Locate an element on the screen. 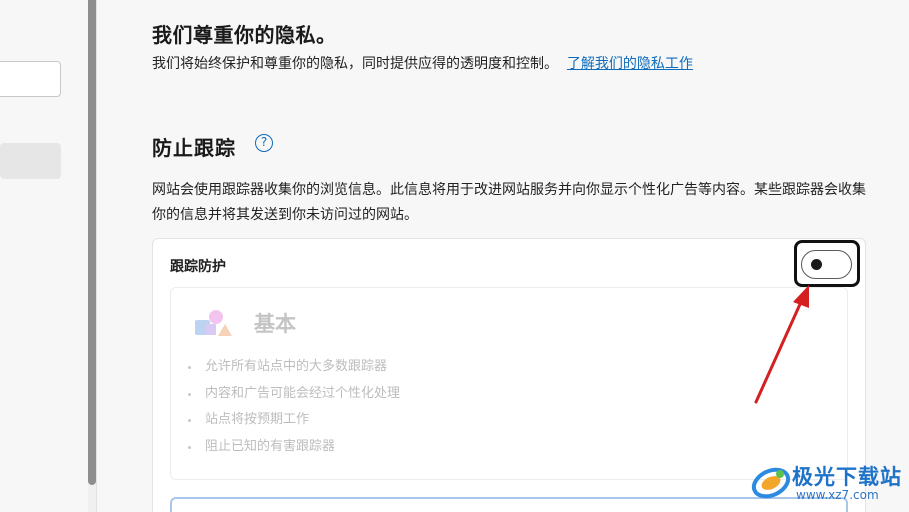 The width and height of the screenshot is (909, 512). tracking-protection-title: 跟踪防护 is located at coordinates (198, 267).